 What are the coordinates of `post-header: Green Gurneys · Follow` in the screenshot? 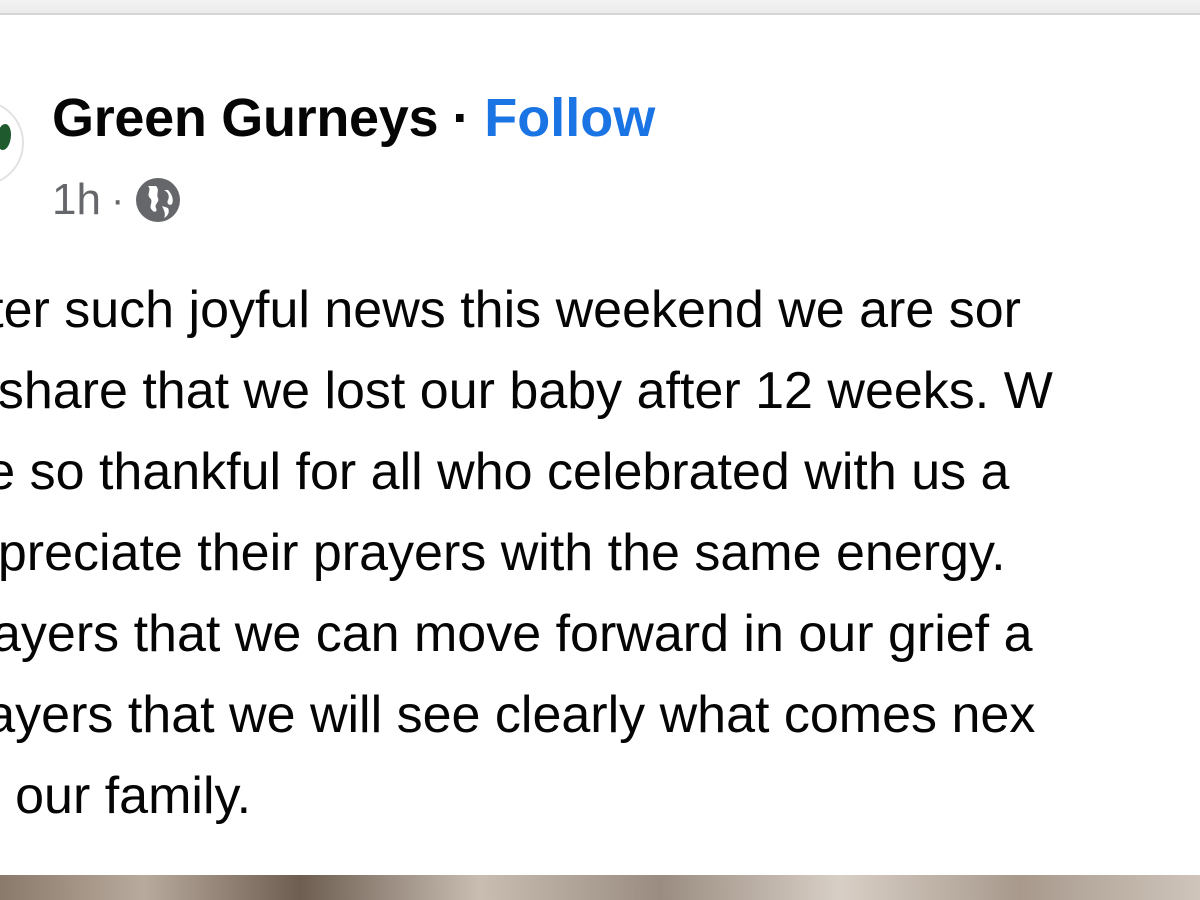 It's located at (353, 118).